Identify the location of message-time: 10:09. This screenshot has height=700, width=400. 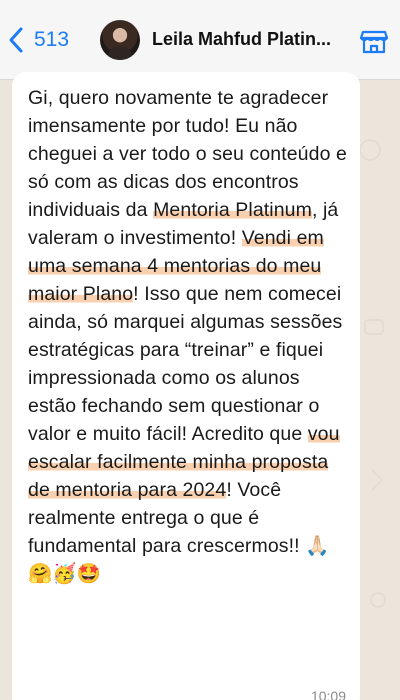
(328, 694).